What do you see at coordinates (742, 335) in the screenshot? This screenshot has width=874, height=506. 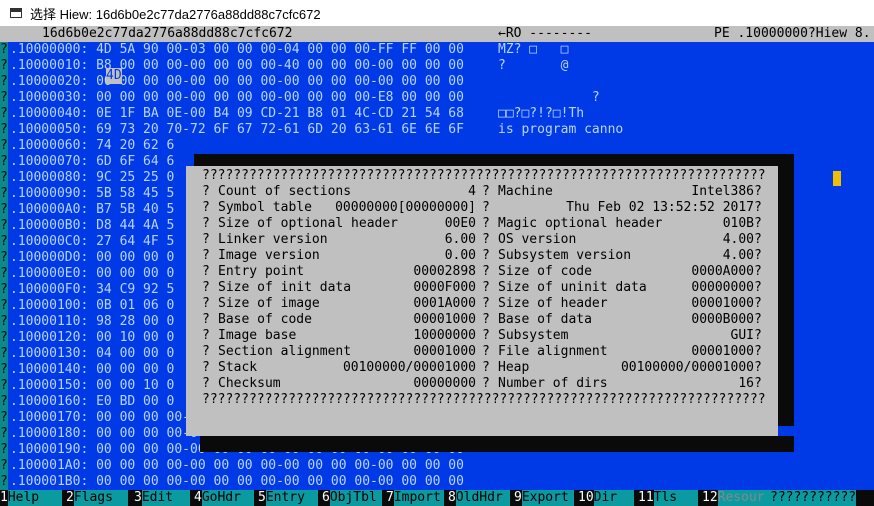 I see `field-value: GUI` at bounding box center [742, 335].